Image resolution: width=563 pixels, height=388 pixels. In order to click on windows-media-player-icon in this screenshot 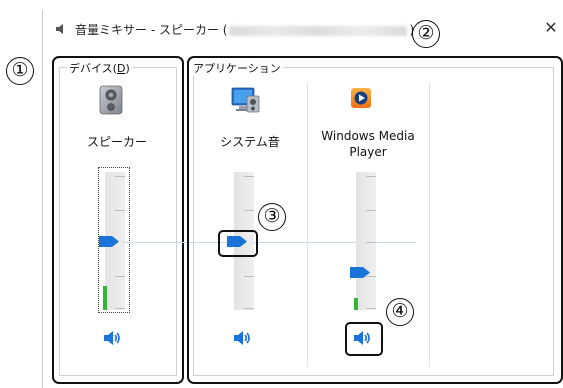, I will do `click(365, 102)`.